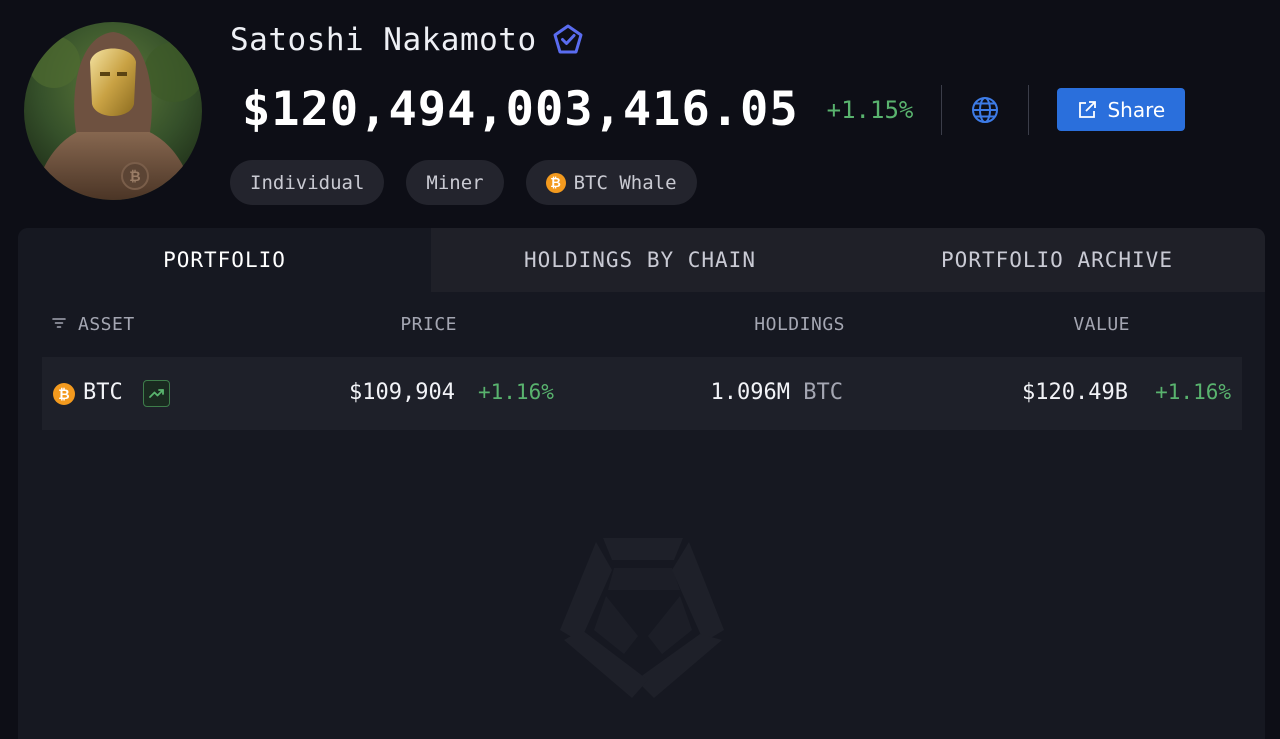  I want to click on sort-filter-icon, so click(59, 323).